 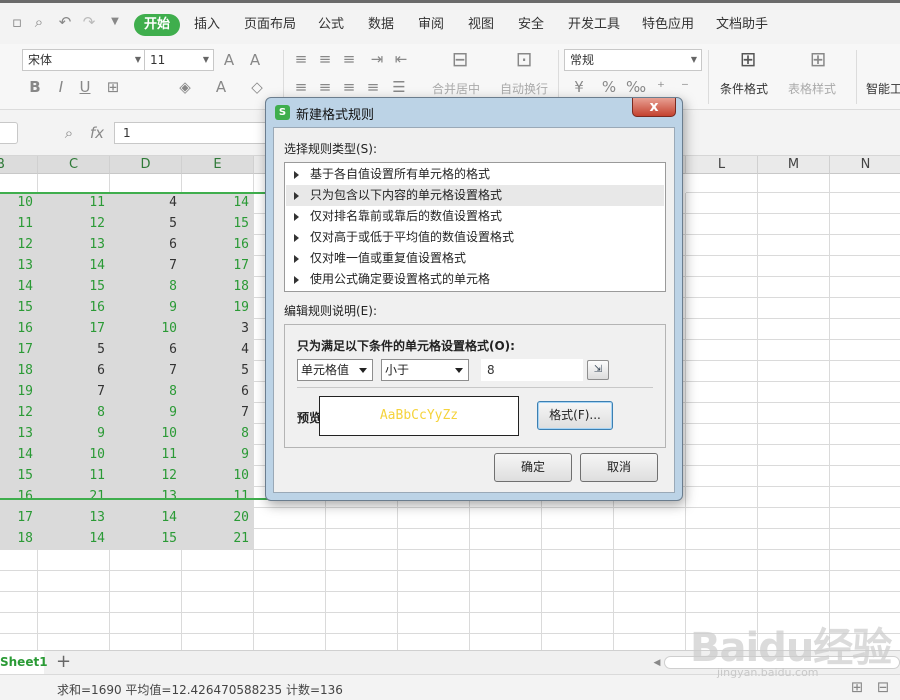 I want to click on close-icon: x, so click(x=654, y=107).